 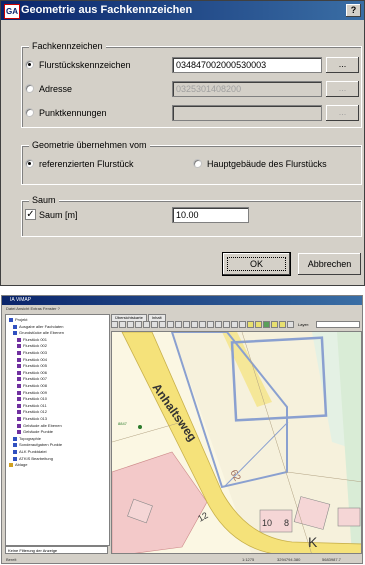 What do you see at coordinates (32, 339) in the screenshot?
I see `tree-item: Flurstück 001` at bounding box center [32, 339].